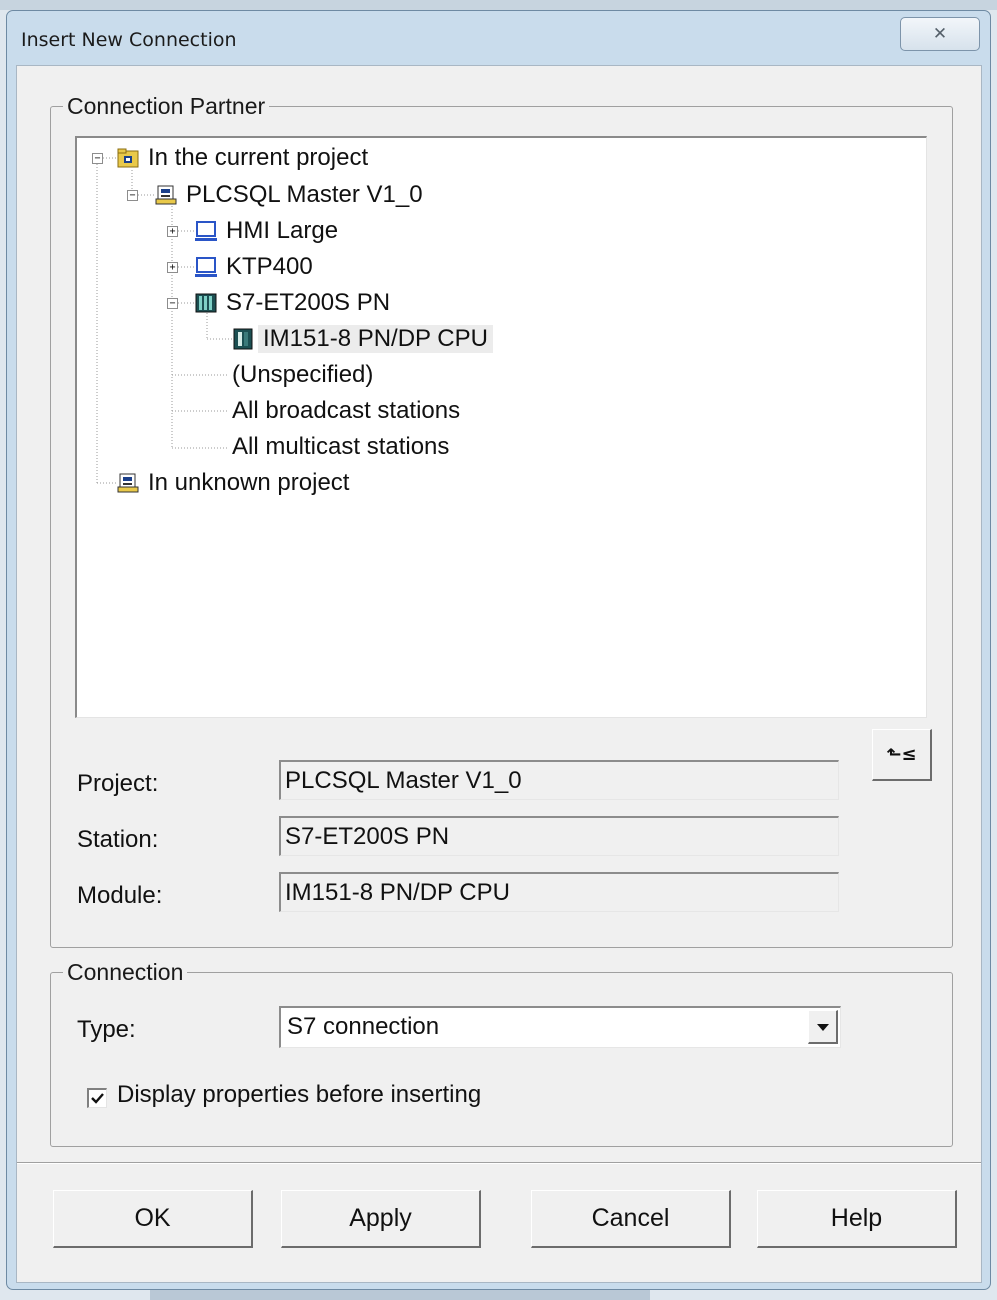 This screenshot has height=1300, width=997. I want to click on desktop-background-strip, so click(498, 5).